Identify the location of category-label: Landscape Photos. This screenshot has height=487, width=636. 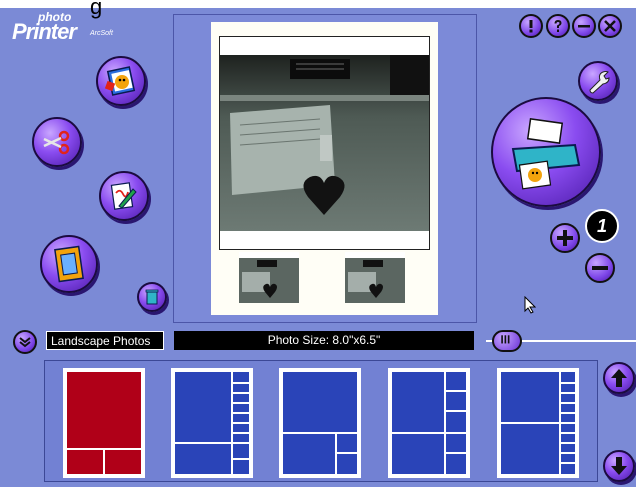
(105, 340).